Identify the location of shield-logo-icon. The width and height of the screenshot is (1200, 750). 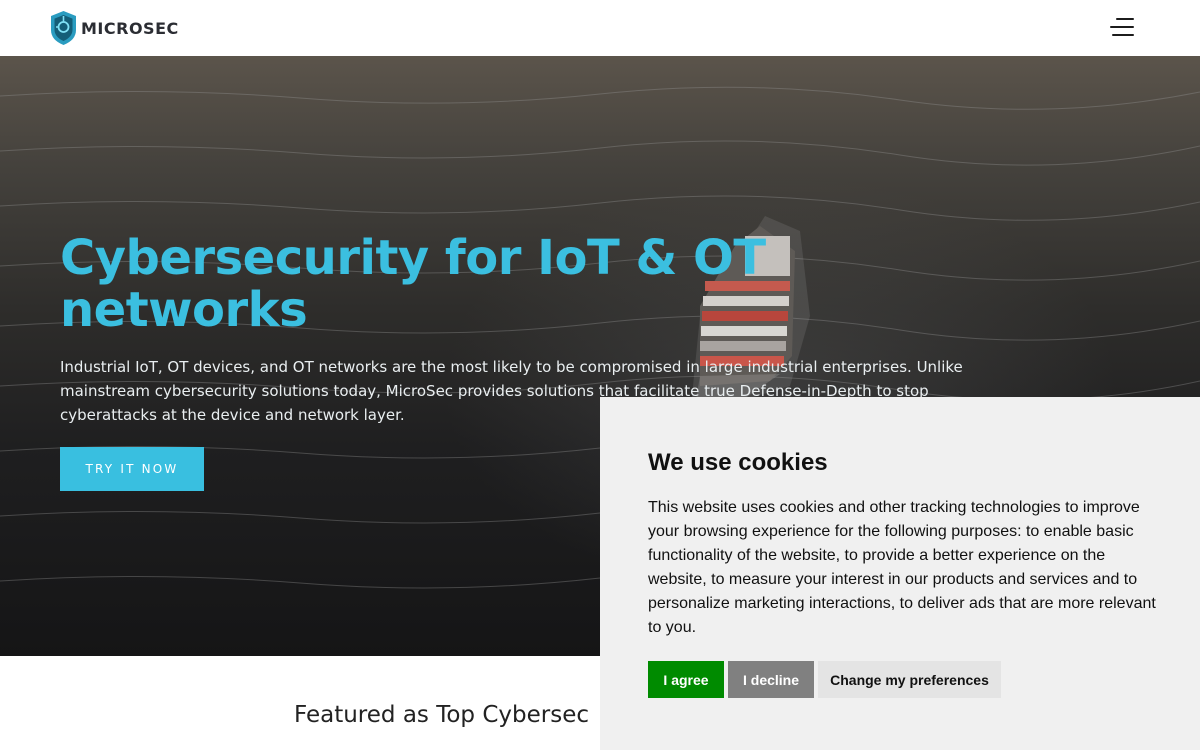
(63, 28).